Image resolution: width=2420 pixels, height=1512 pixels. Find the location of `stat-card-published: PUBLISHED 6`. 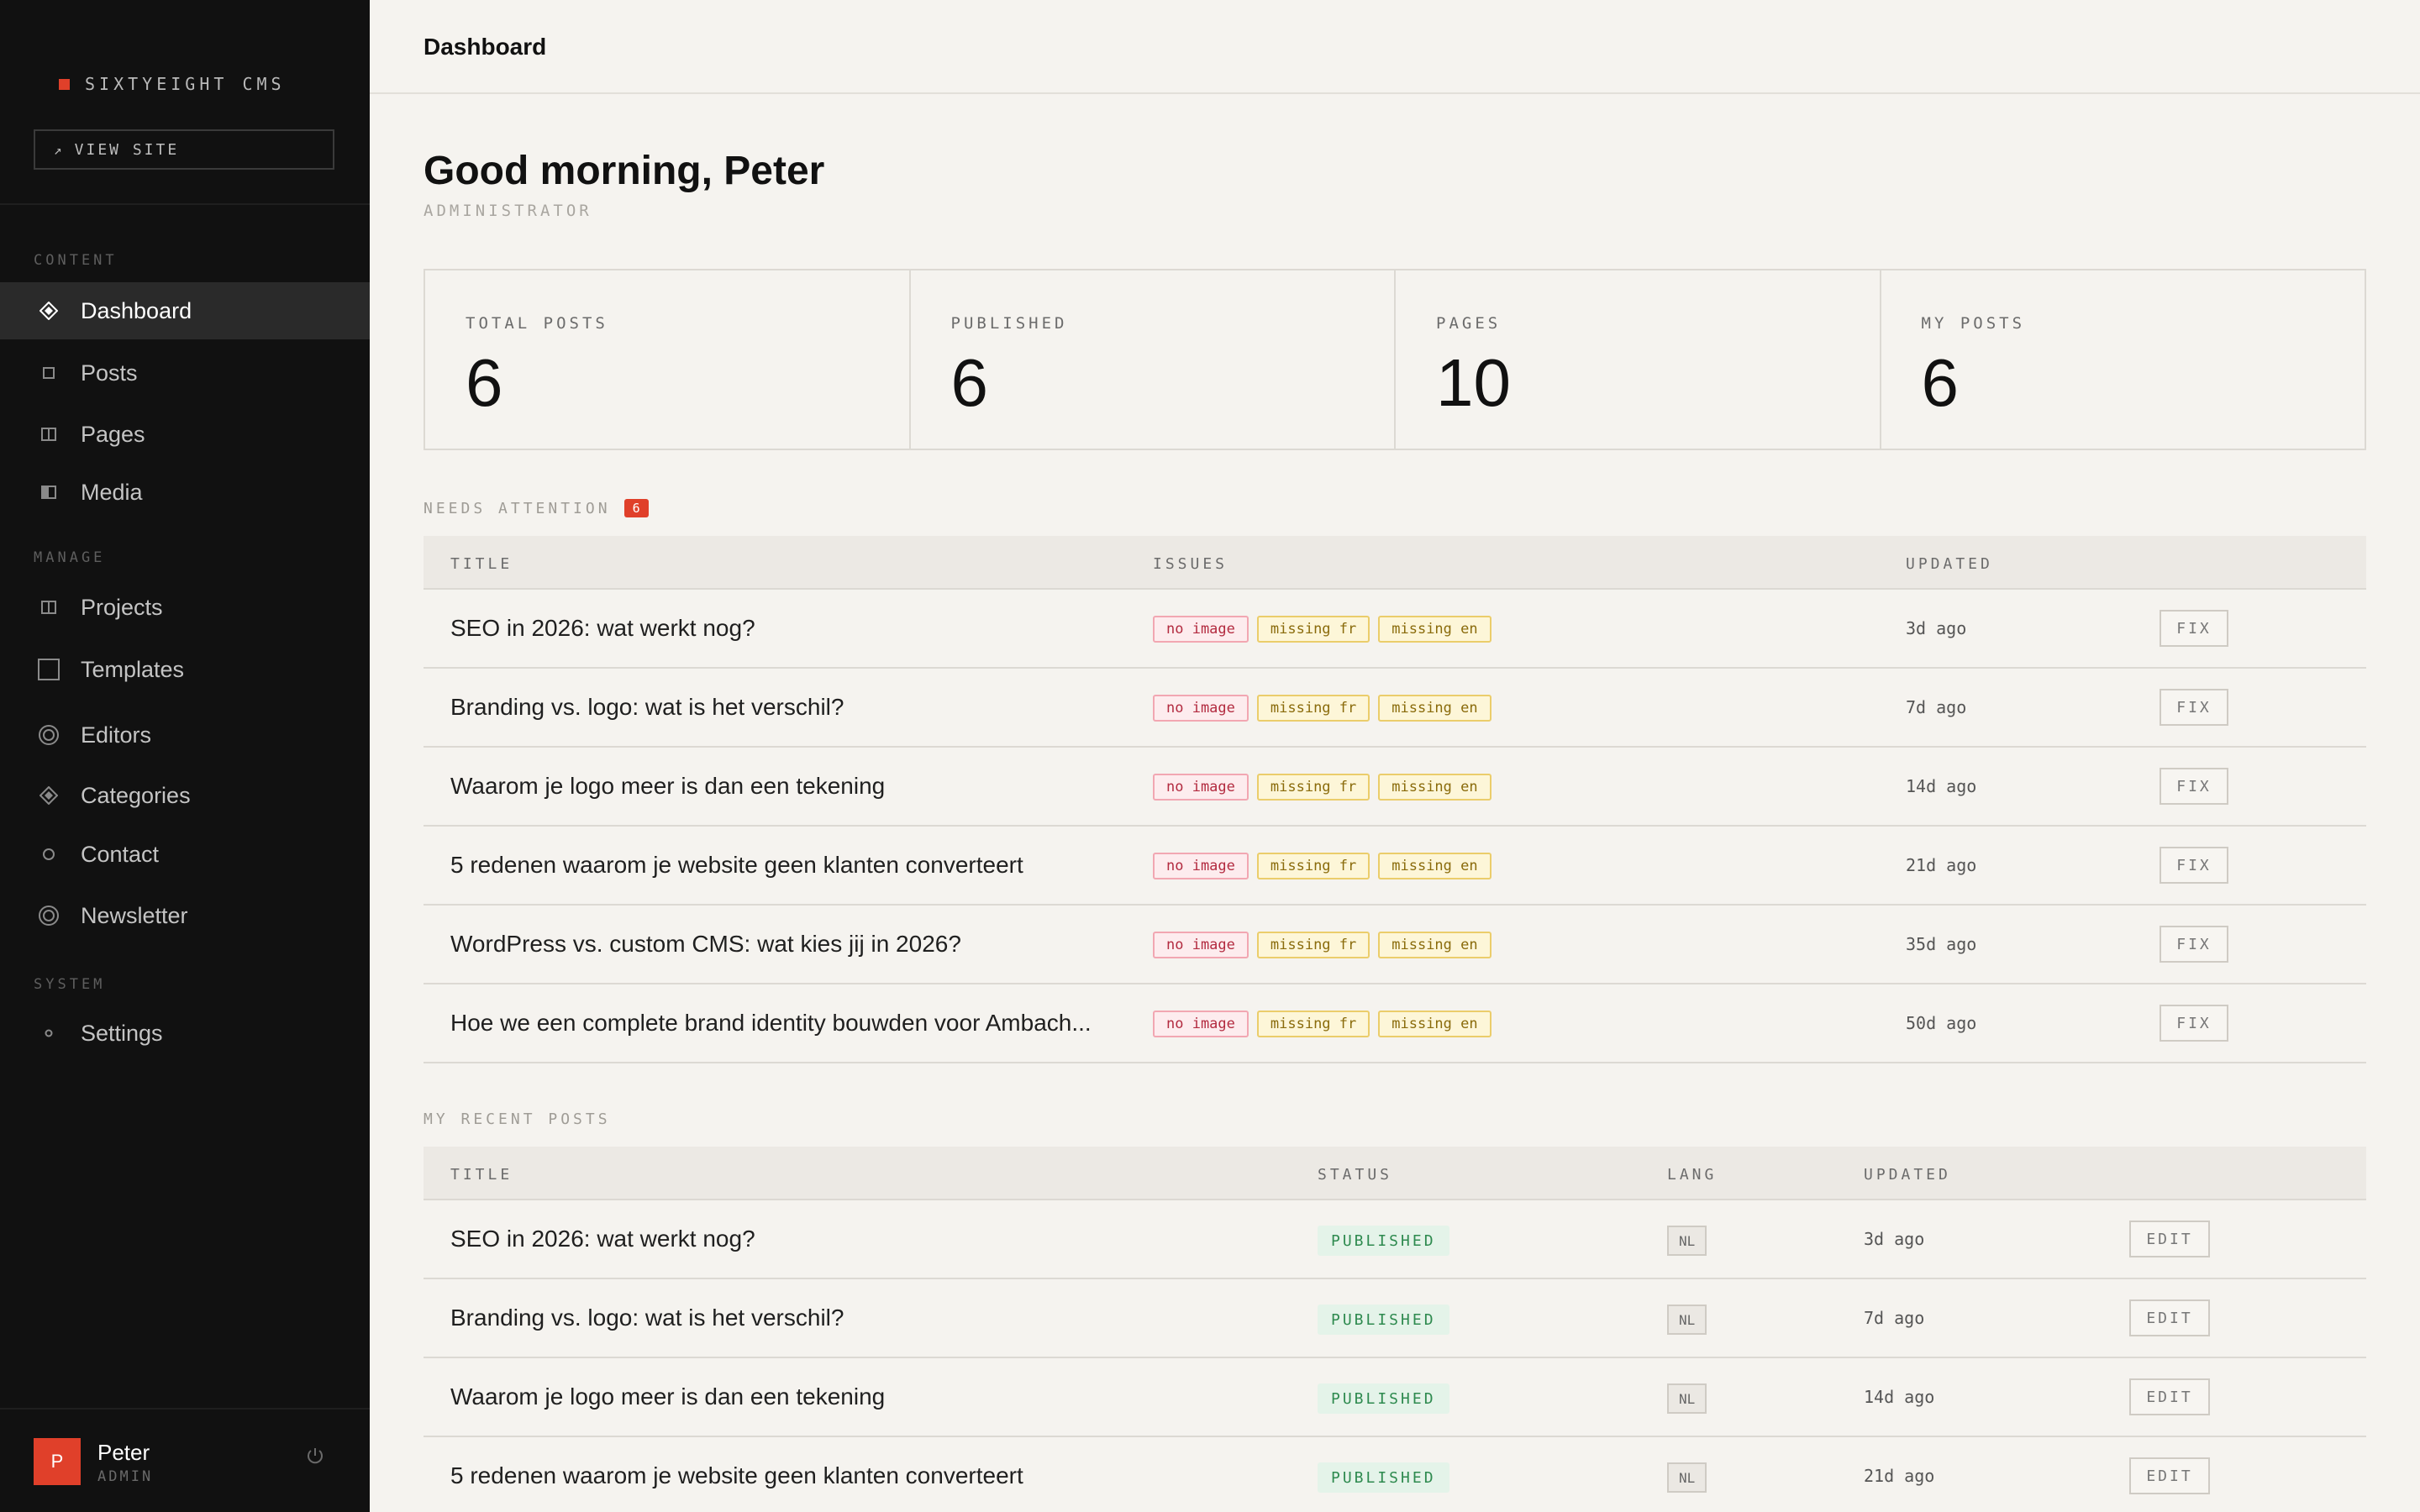

stat-card-published: PUBLISHED 6 is located at coordinates (1153, 359).